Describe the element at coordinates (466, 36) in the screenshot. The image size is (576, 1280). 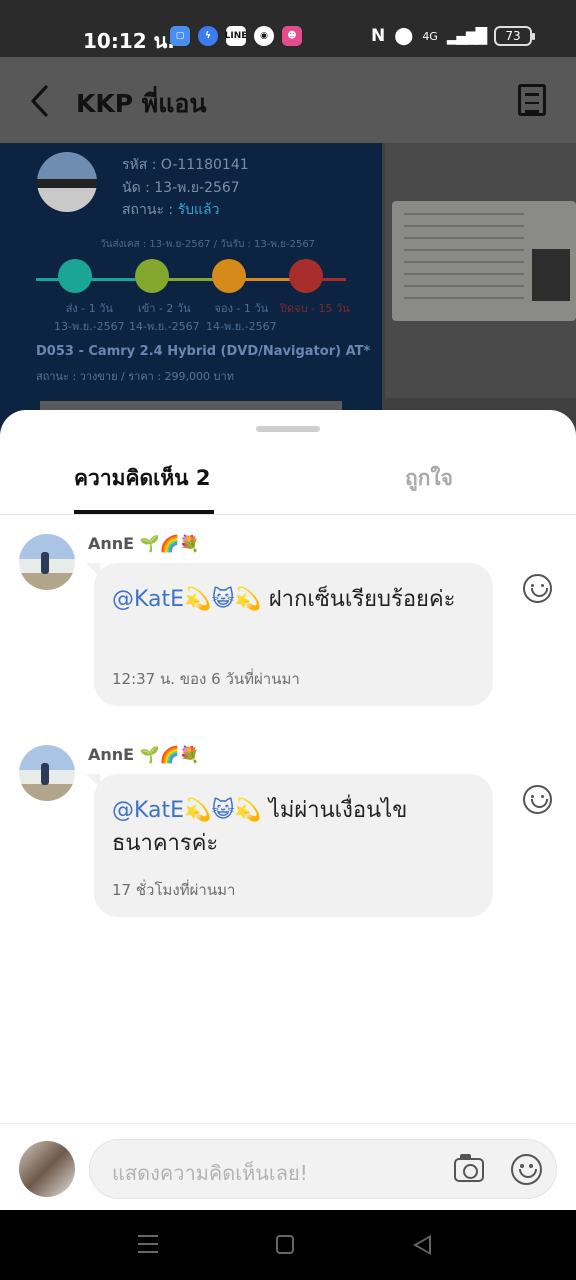
I see `signal-icon: ▂▄▆█` at that location.